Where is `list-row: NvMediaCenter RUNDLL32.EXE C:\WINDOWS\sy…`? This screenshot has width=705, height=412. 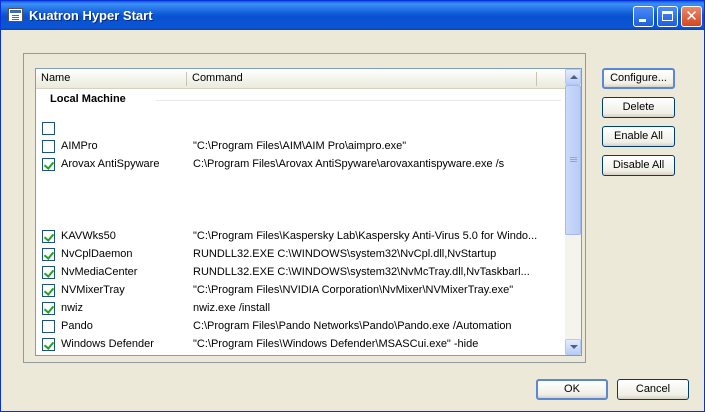
list-row: NvMediaCenter RUNDLL32.EXE C:\WINDOWS\sy… is located at coordinates (301, 273).